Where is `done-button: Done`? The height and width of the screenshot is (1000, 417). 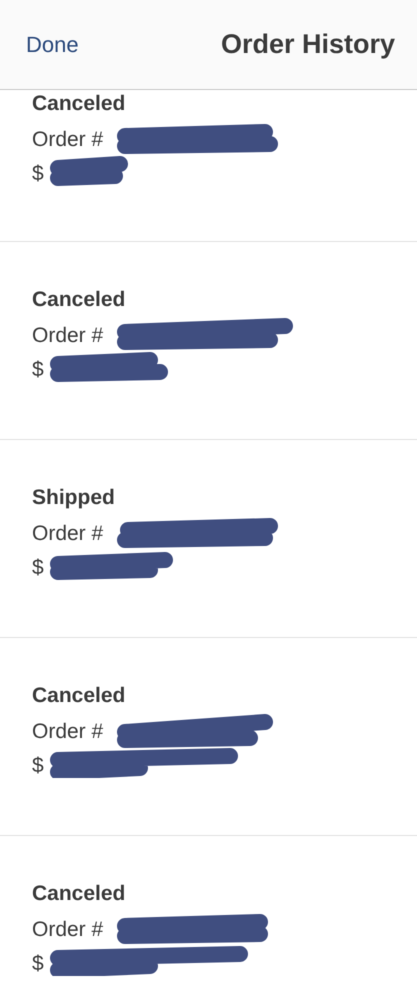
done-button: Done is located at coordinates (52, 45).